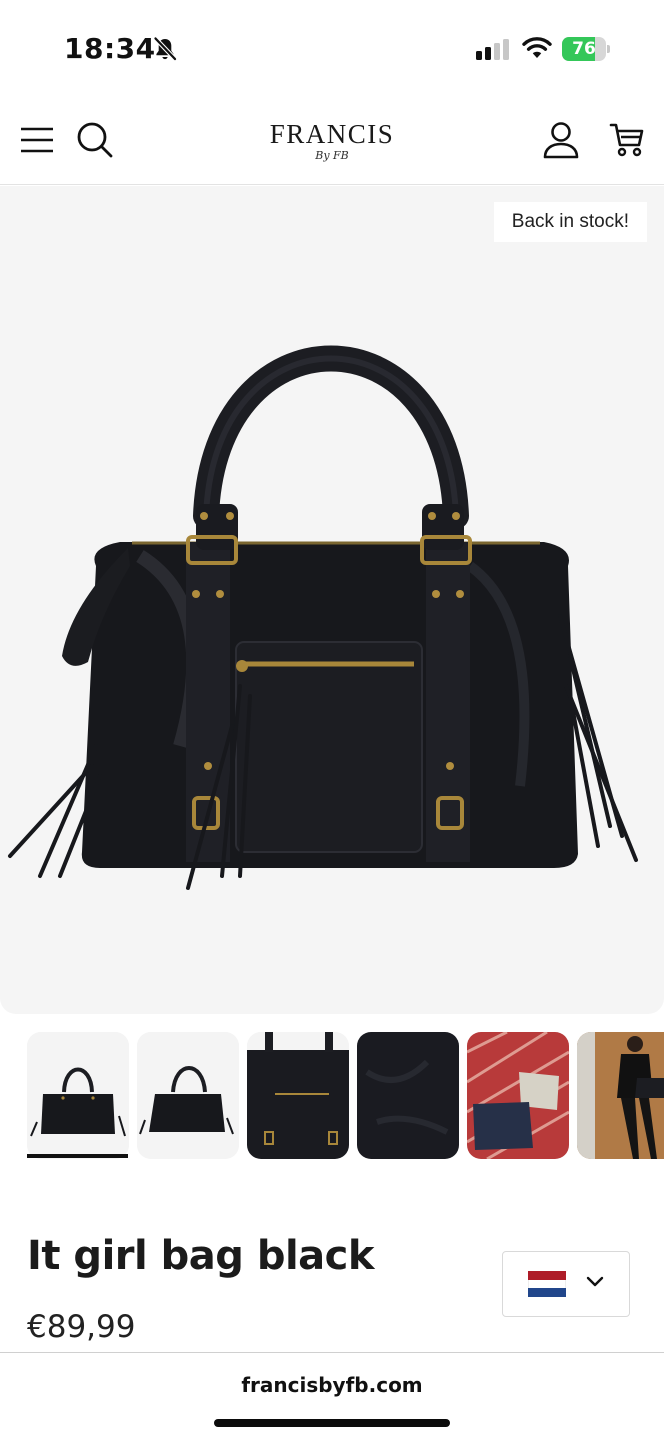 This screenshot has width=664, height=1440. Describe the element at coordinates (332, 1385) in the screenshot. I see `url-text: francisbyfb.com` at that location.